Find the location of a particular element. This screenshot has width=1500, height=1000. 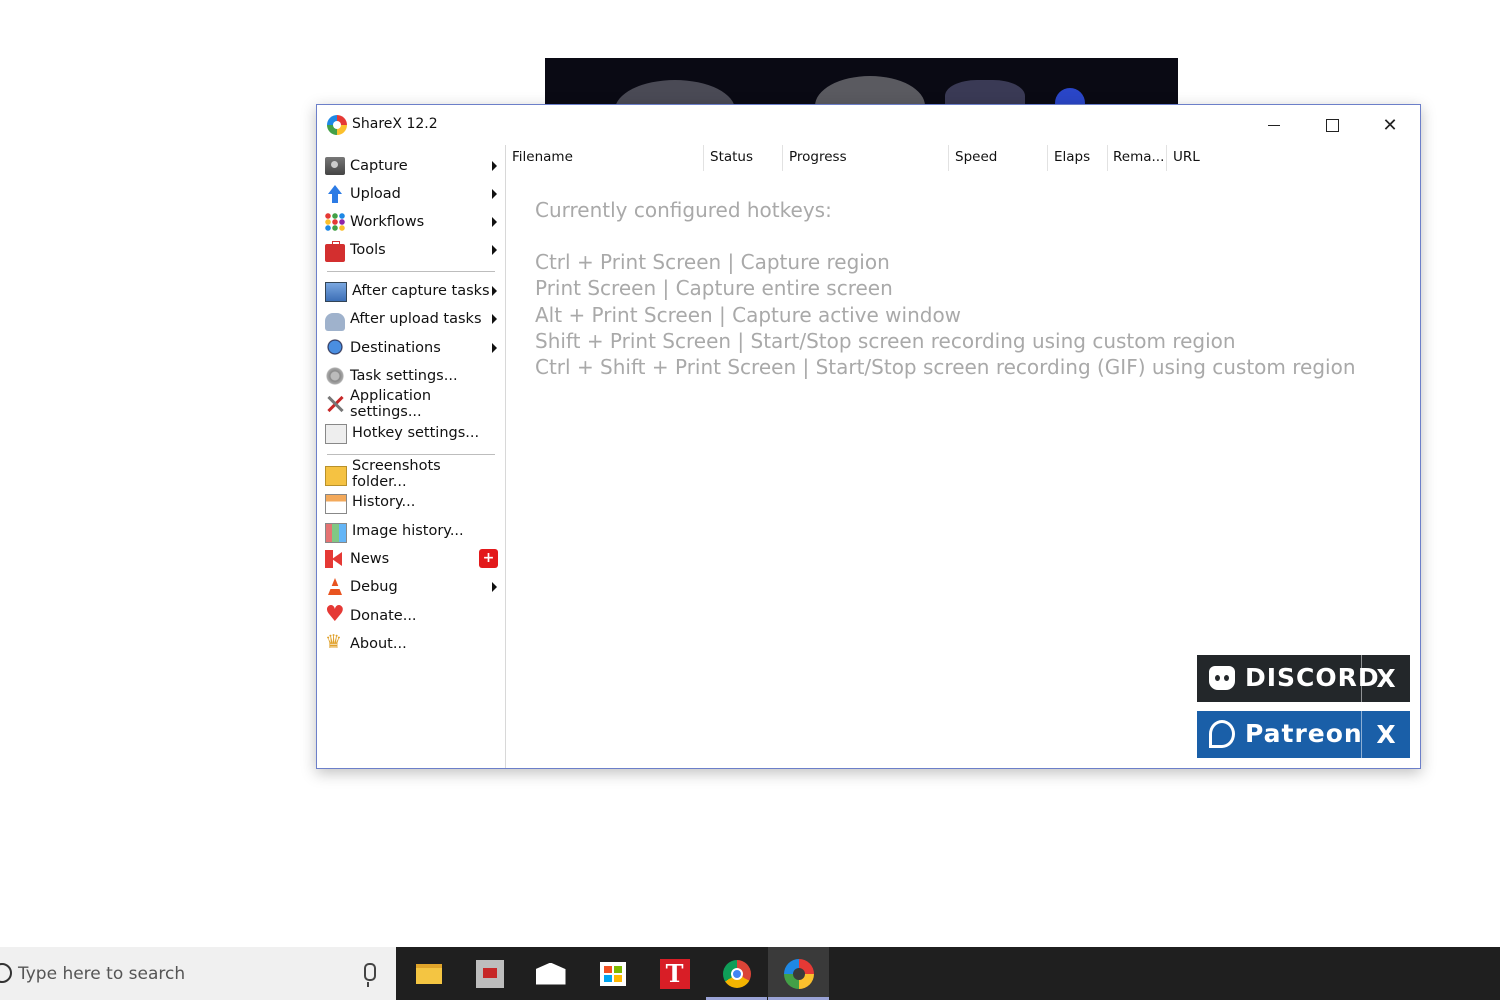

title-bar: ShareX 12.2 ✕ is located at coordinates (868, 125).